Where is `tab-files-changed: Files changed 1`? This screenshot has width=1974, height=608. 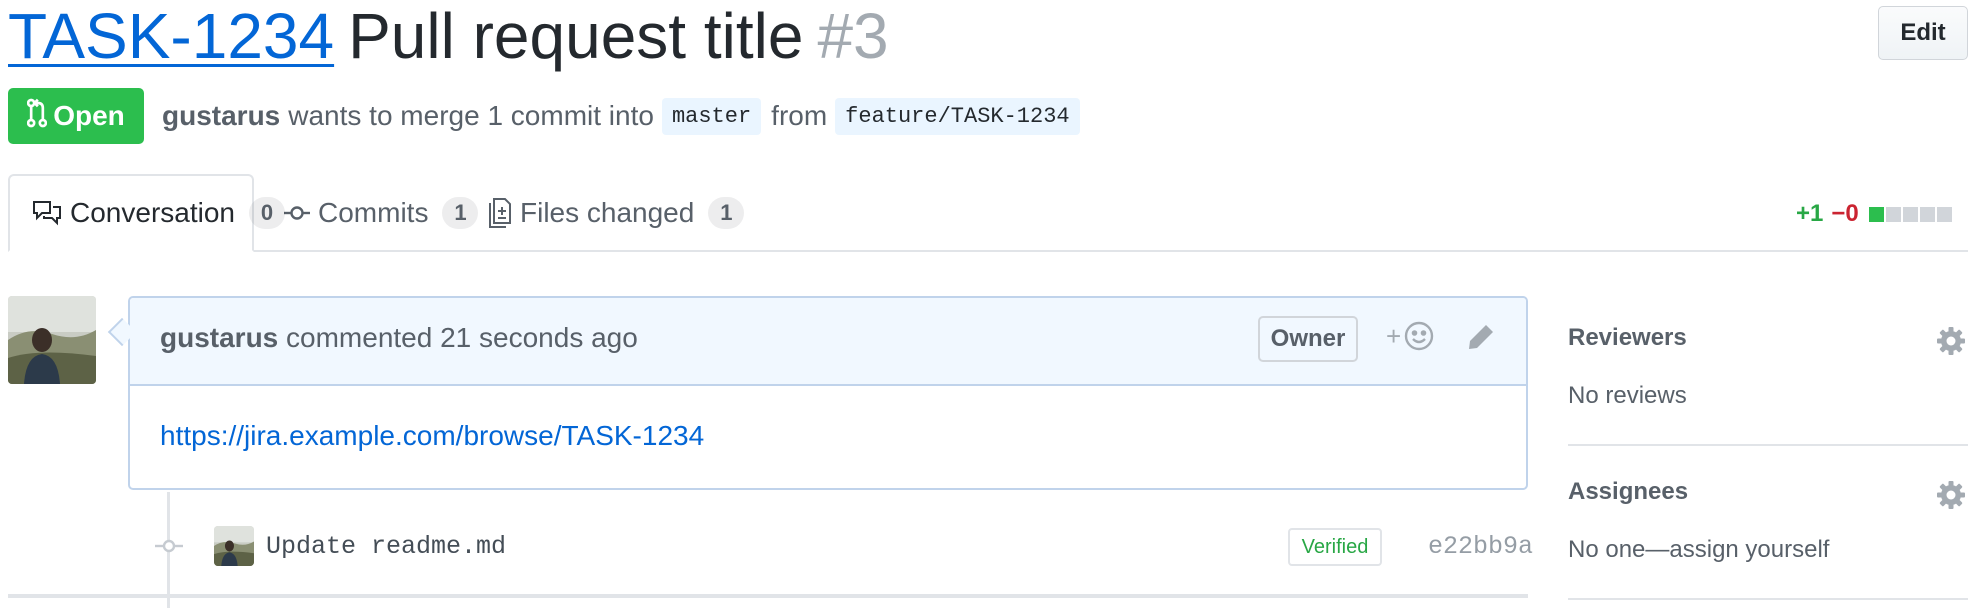 tab-files-changed: Files changed 1 is located at coordinates (616, 213).